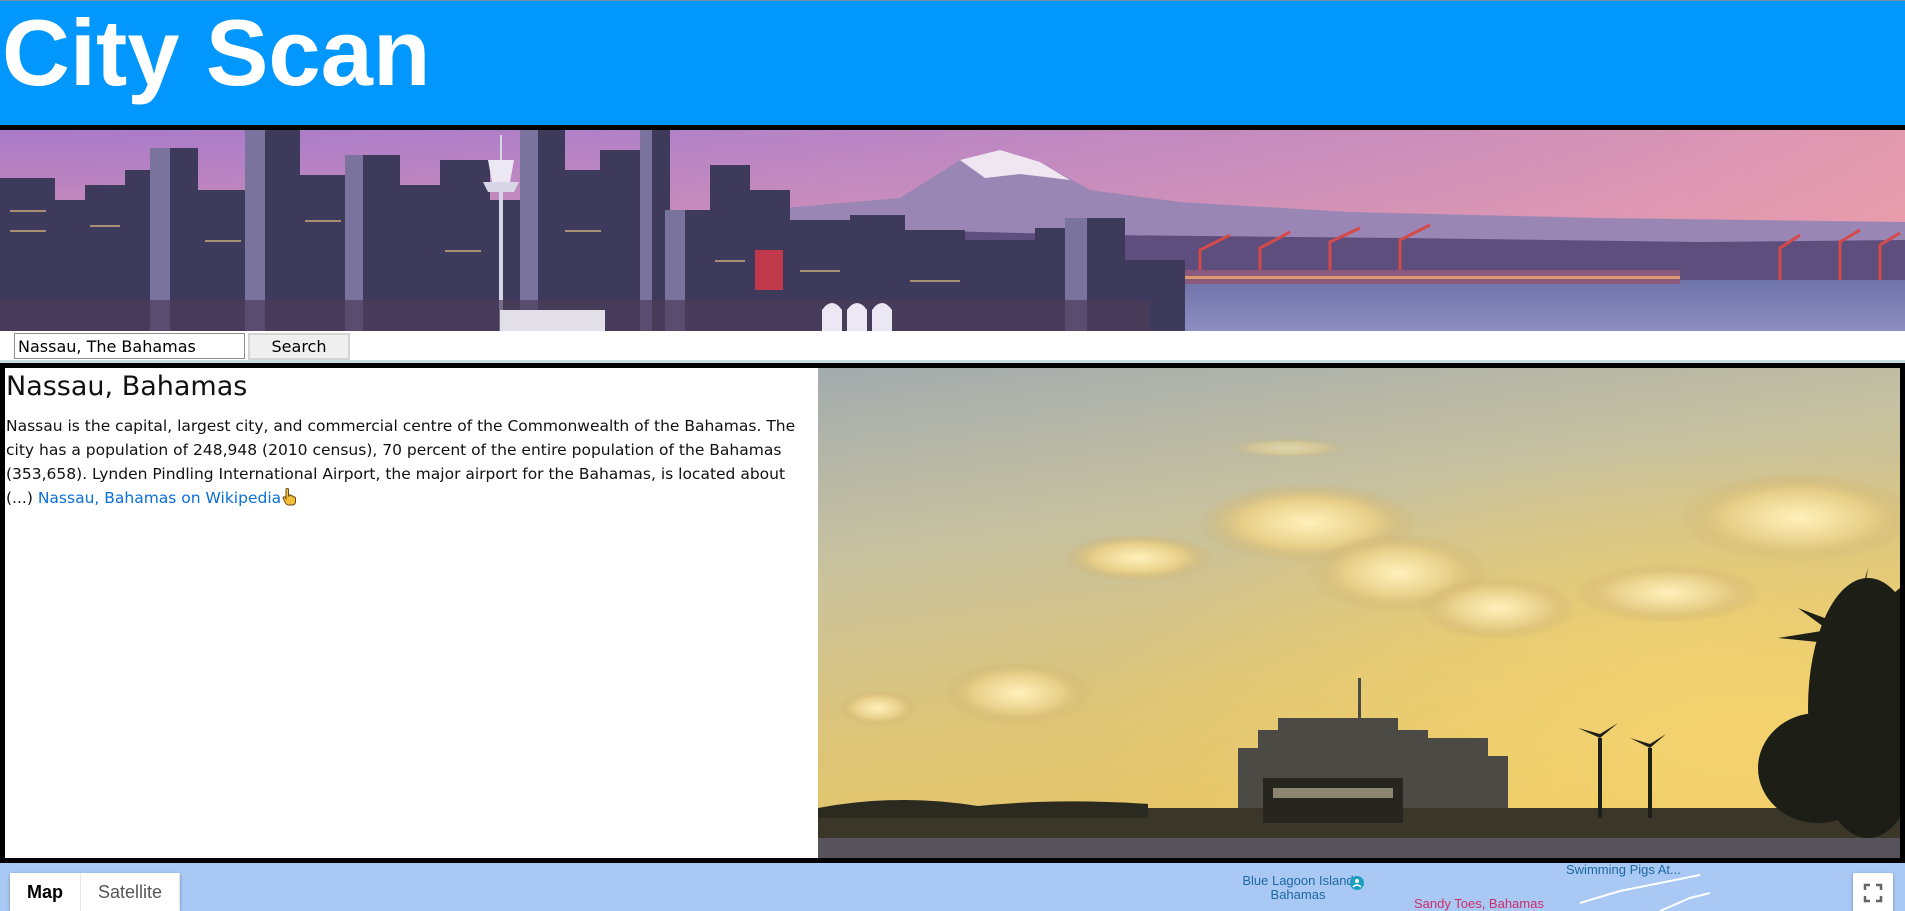 This screenshot has height=911, width=1905. I want to click on search-bar: Search, so click(952, 347).